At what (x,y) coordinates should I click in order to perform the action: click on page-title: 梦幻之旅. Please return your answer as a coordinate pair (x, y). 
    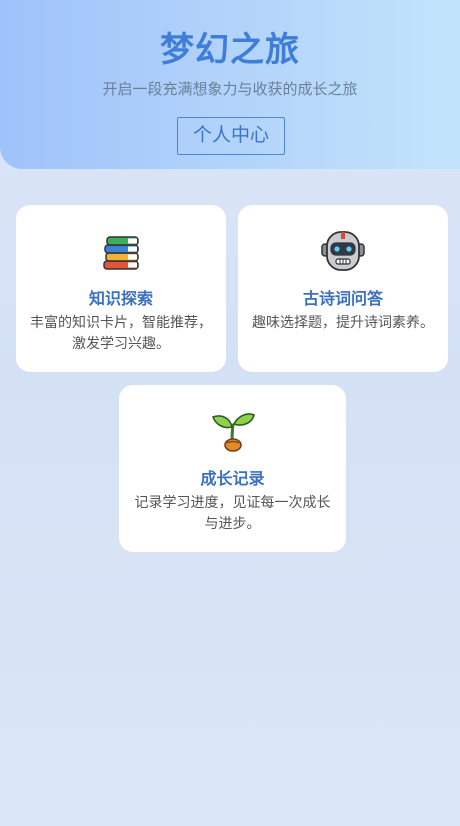
    Looking at the image, I should click on (230, 50).